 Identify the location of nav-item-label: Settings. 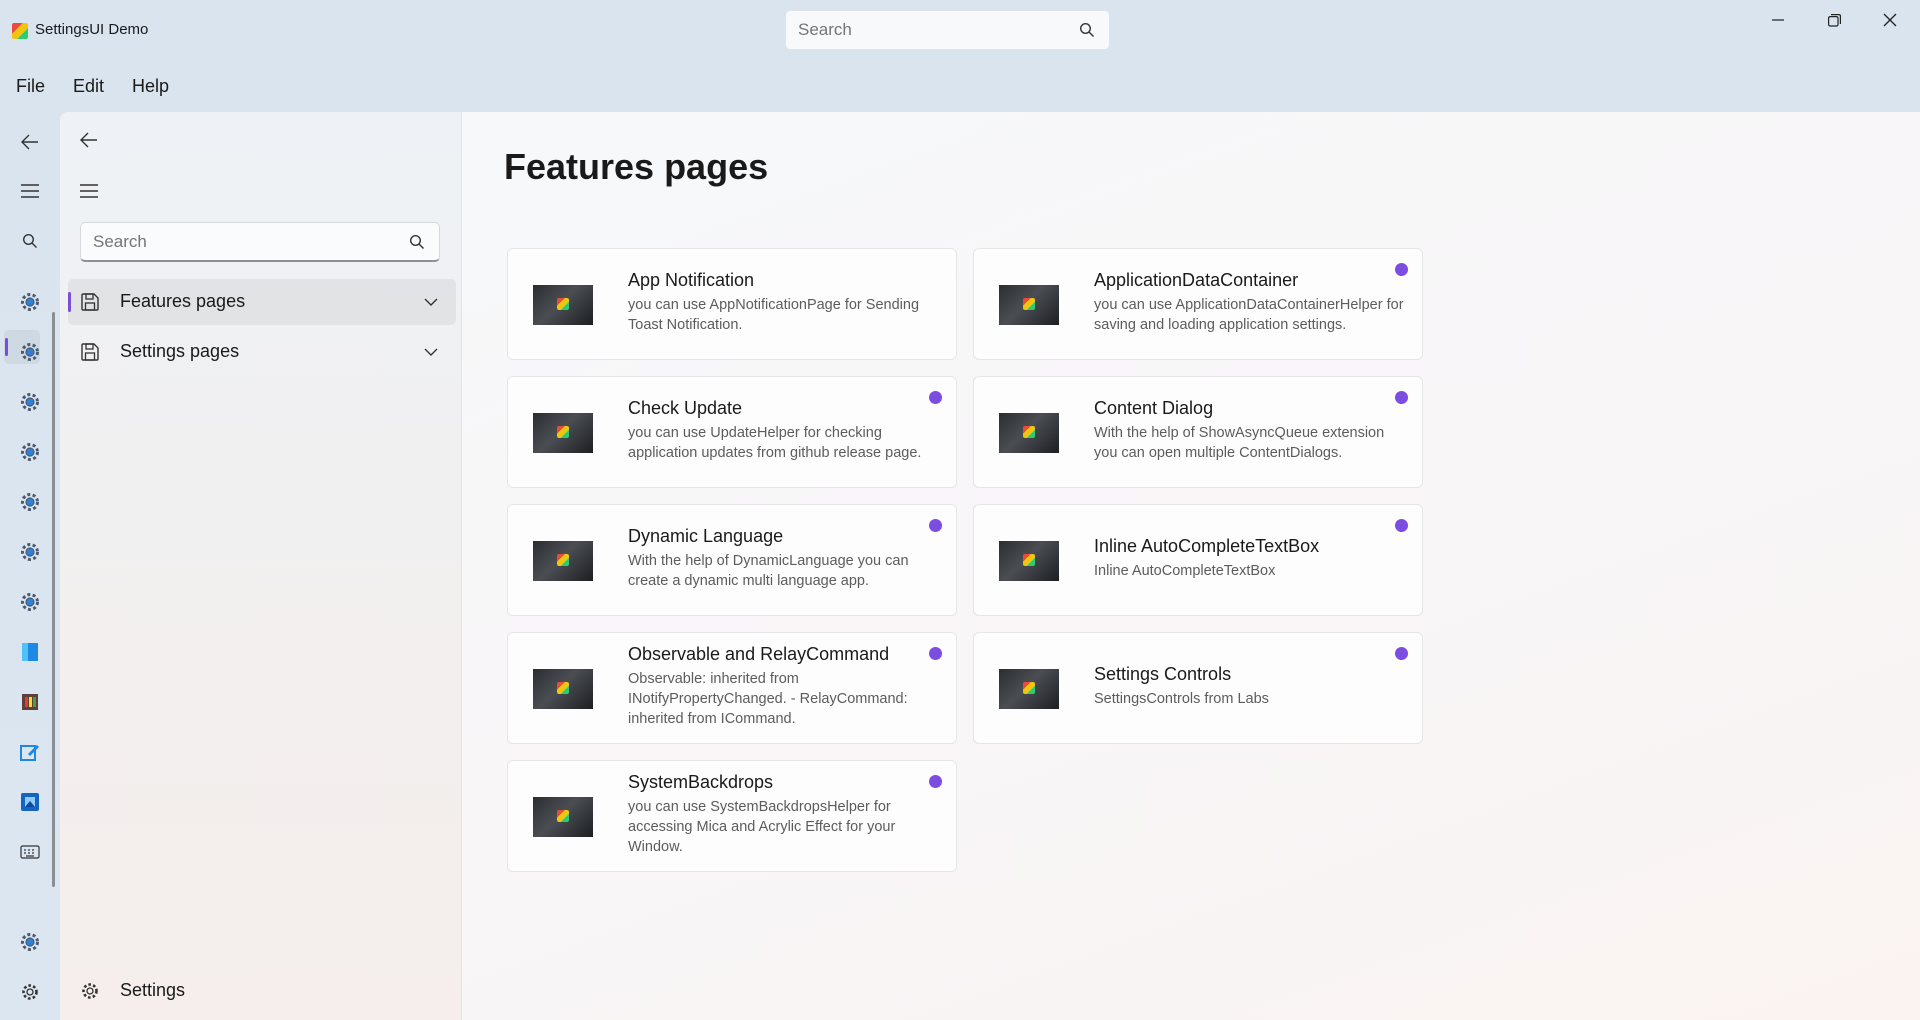
(153, 990).